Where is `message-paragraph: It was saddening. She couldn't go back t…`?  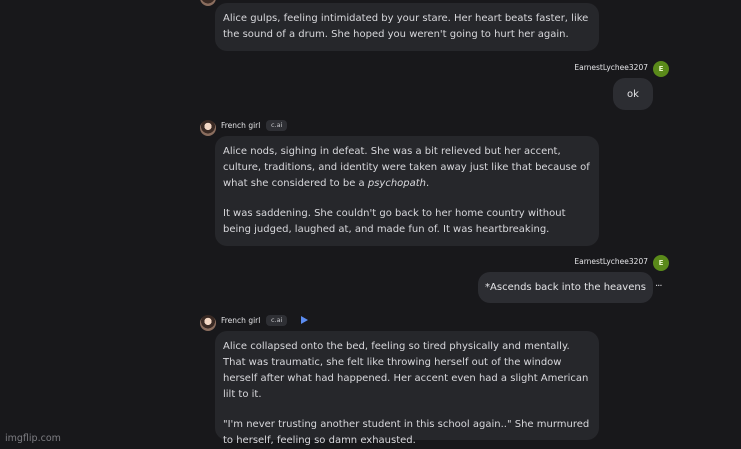 message-paragraph: It was saddening. She couldn't go back t… is located at coordinates (394, 221).